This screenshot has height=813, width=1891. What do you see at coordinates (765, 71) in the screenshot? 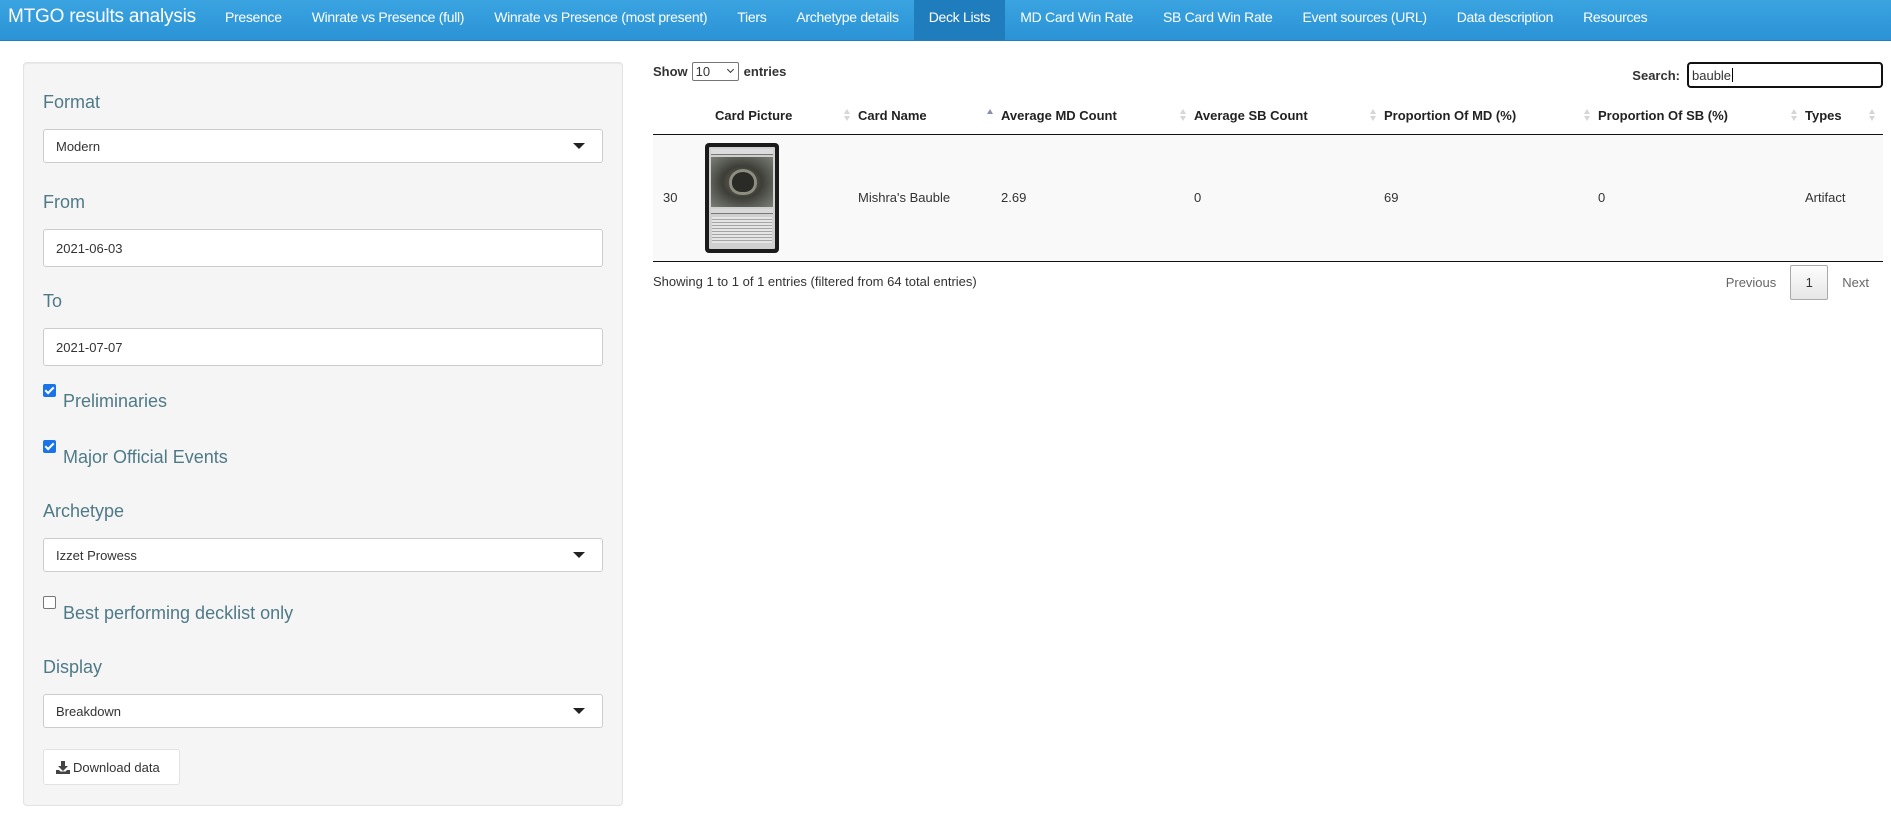
I see `entries-label: entries` at bounding box center [765, 71].